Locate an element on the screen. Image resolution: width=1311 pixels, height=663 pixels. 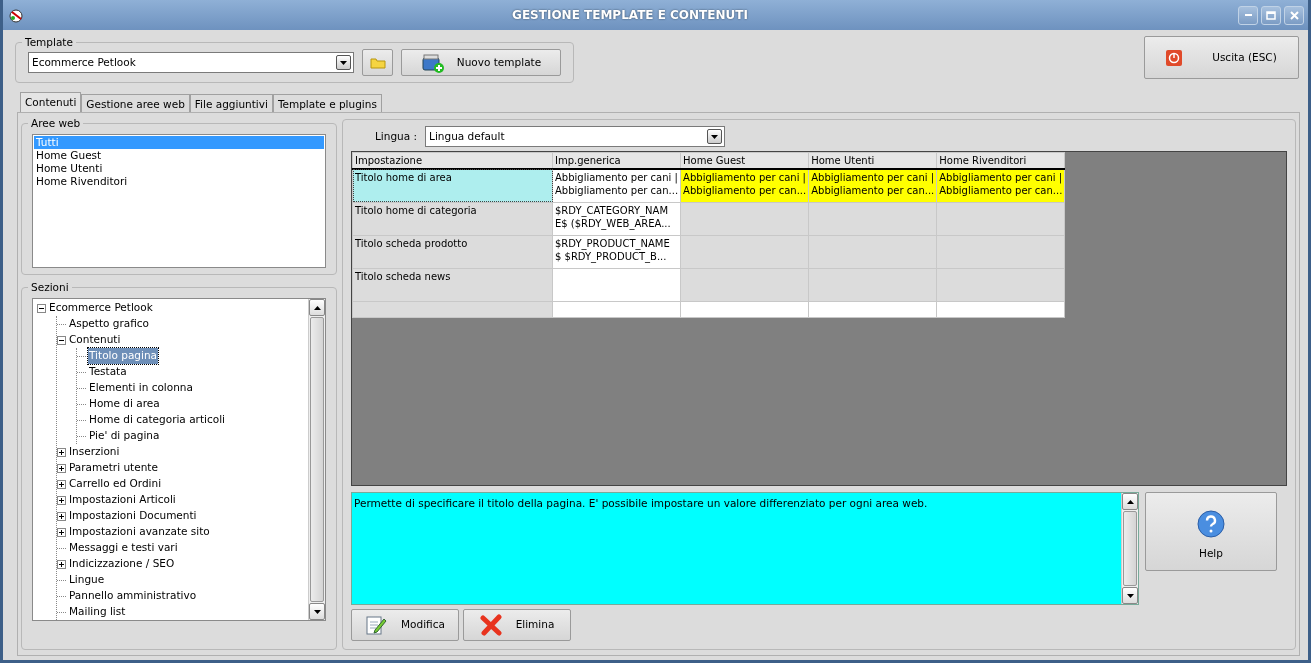
list-item: Home Rivenditori is located at coordinates (179, 181).